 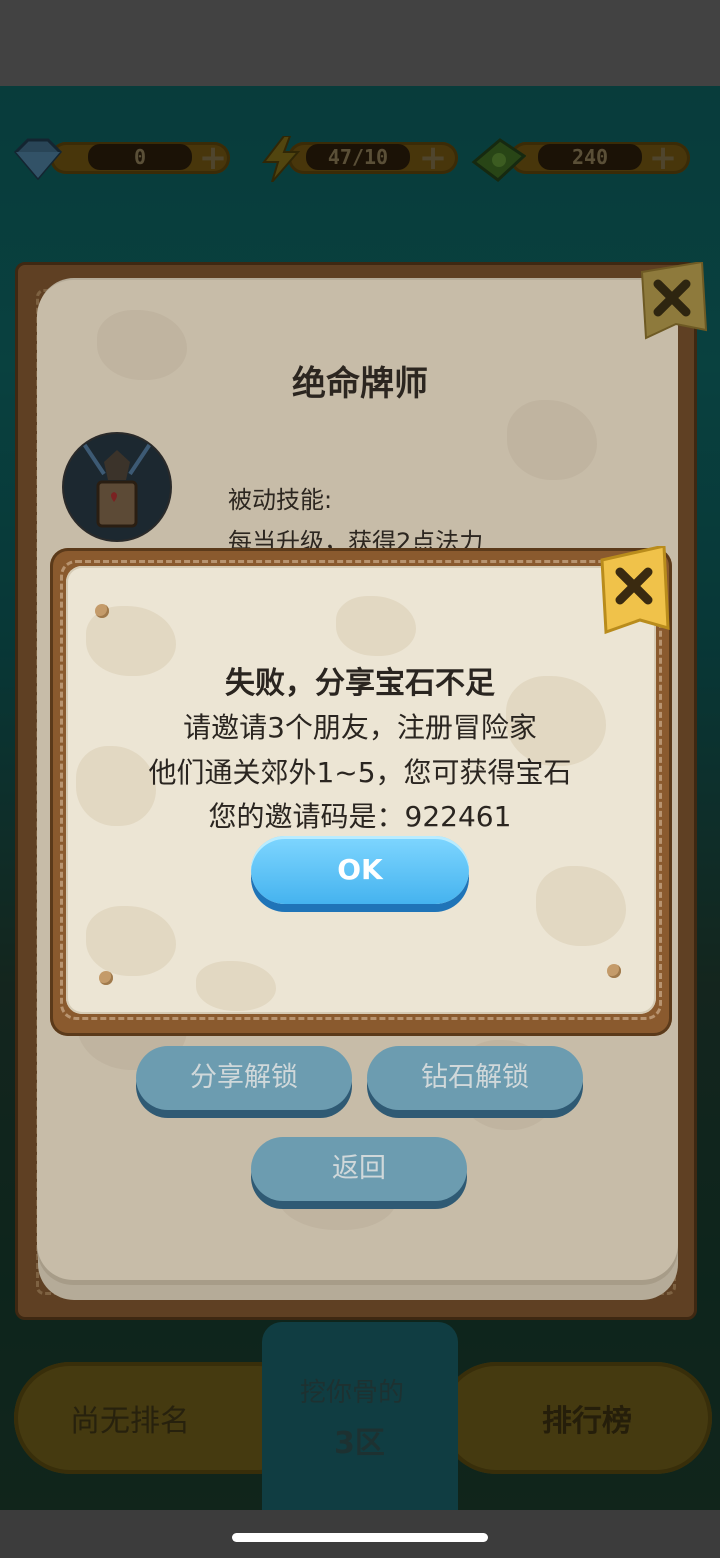 I want to click on page-texture, so click(x=552, y=440).